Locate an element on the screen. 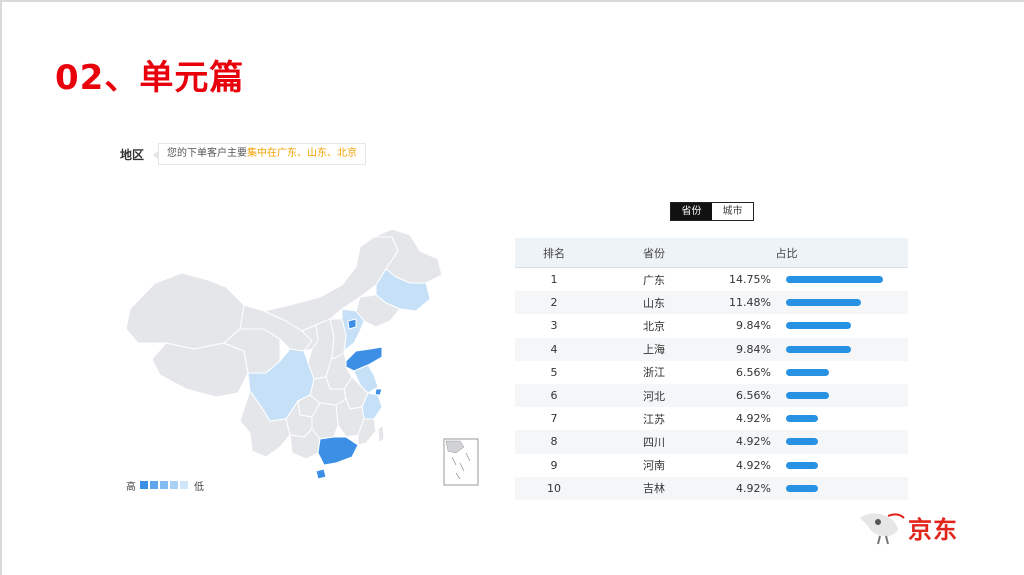 The width and height of the screenshot is (1024, 575). row-rank: 5 is located at coordinates (554, 372).